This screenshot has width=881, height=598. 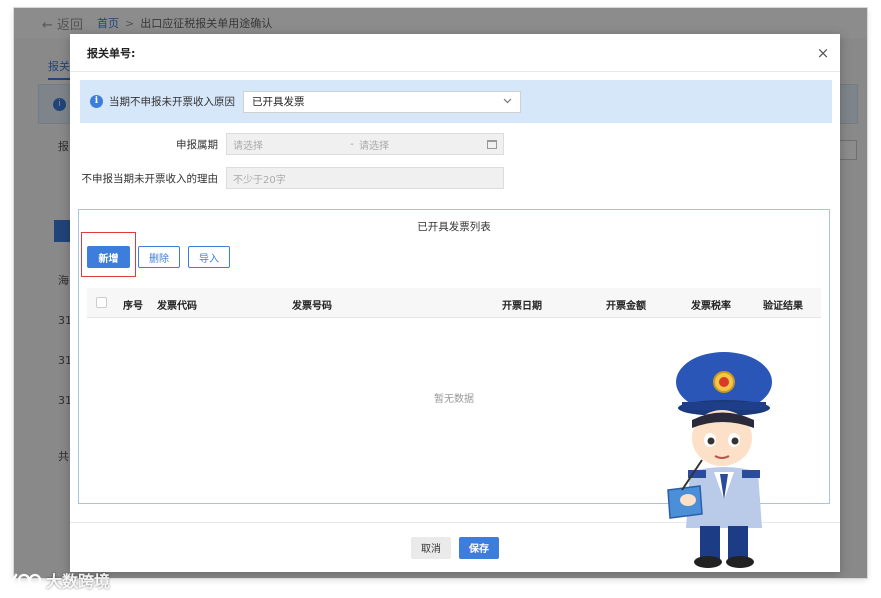 I want to click on column-header-verification: 验证结果, so click(x=783, y=306).